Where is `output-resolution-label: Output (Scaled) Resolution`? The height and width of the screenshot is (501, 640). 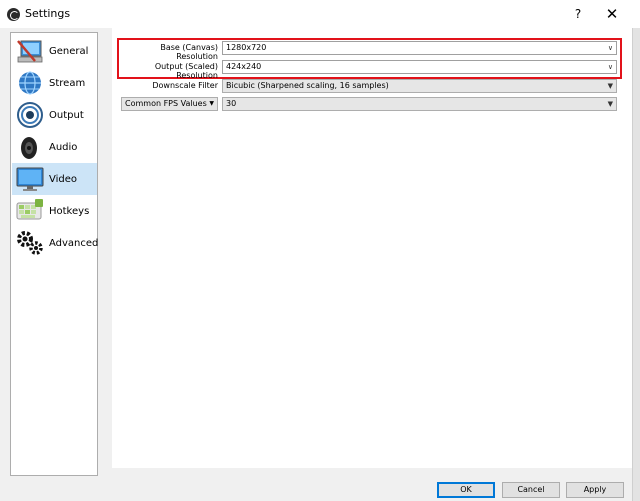 output-resolution-label: Output (Scaled) Resolution is located at coordinates (186, 71).